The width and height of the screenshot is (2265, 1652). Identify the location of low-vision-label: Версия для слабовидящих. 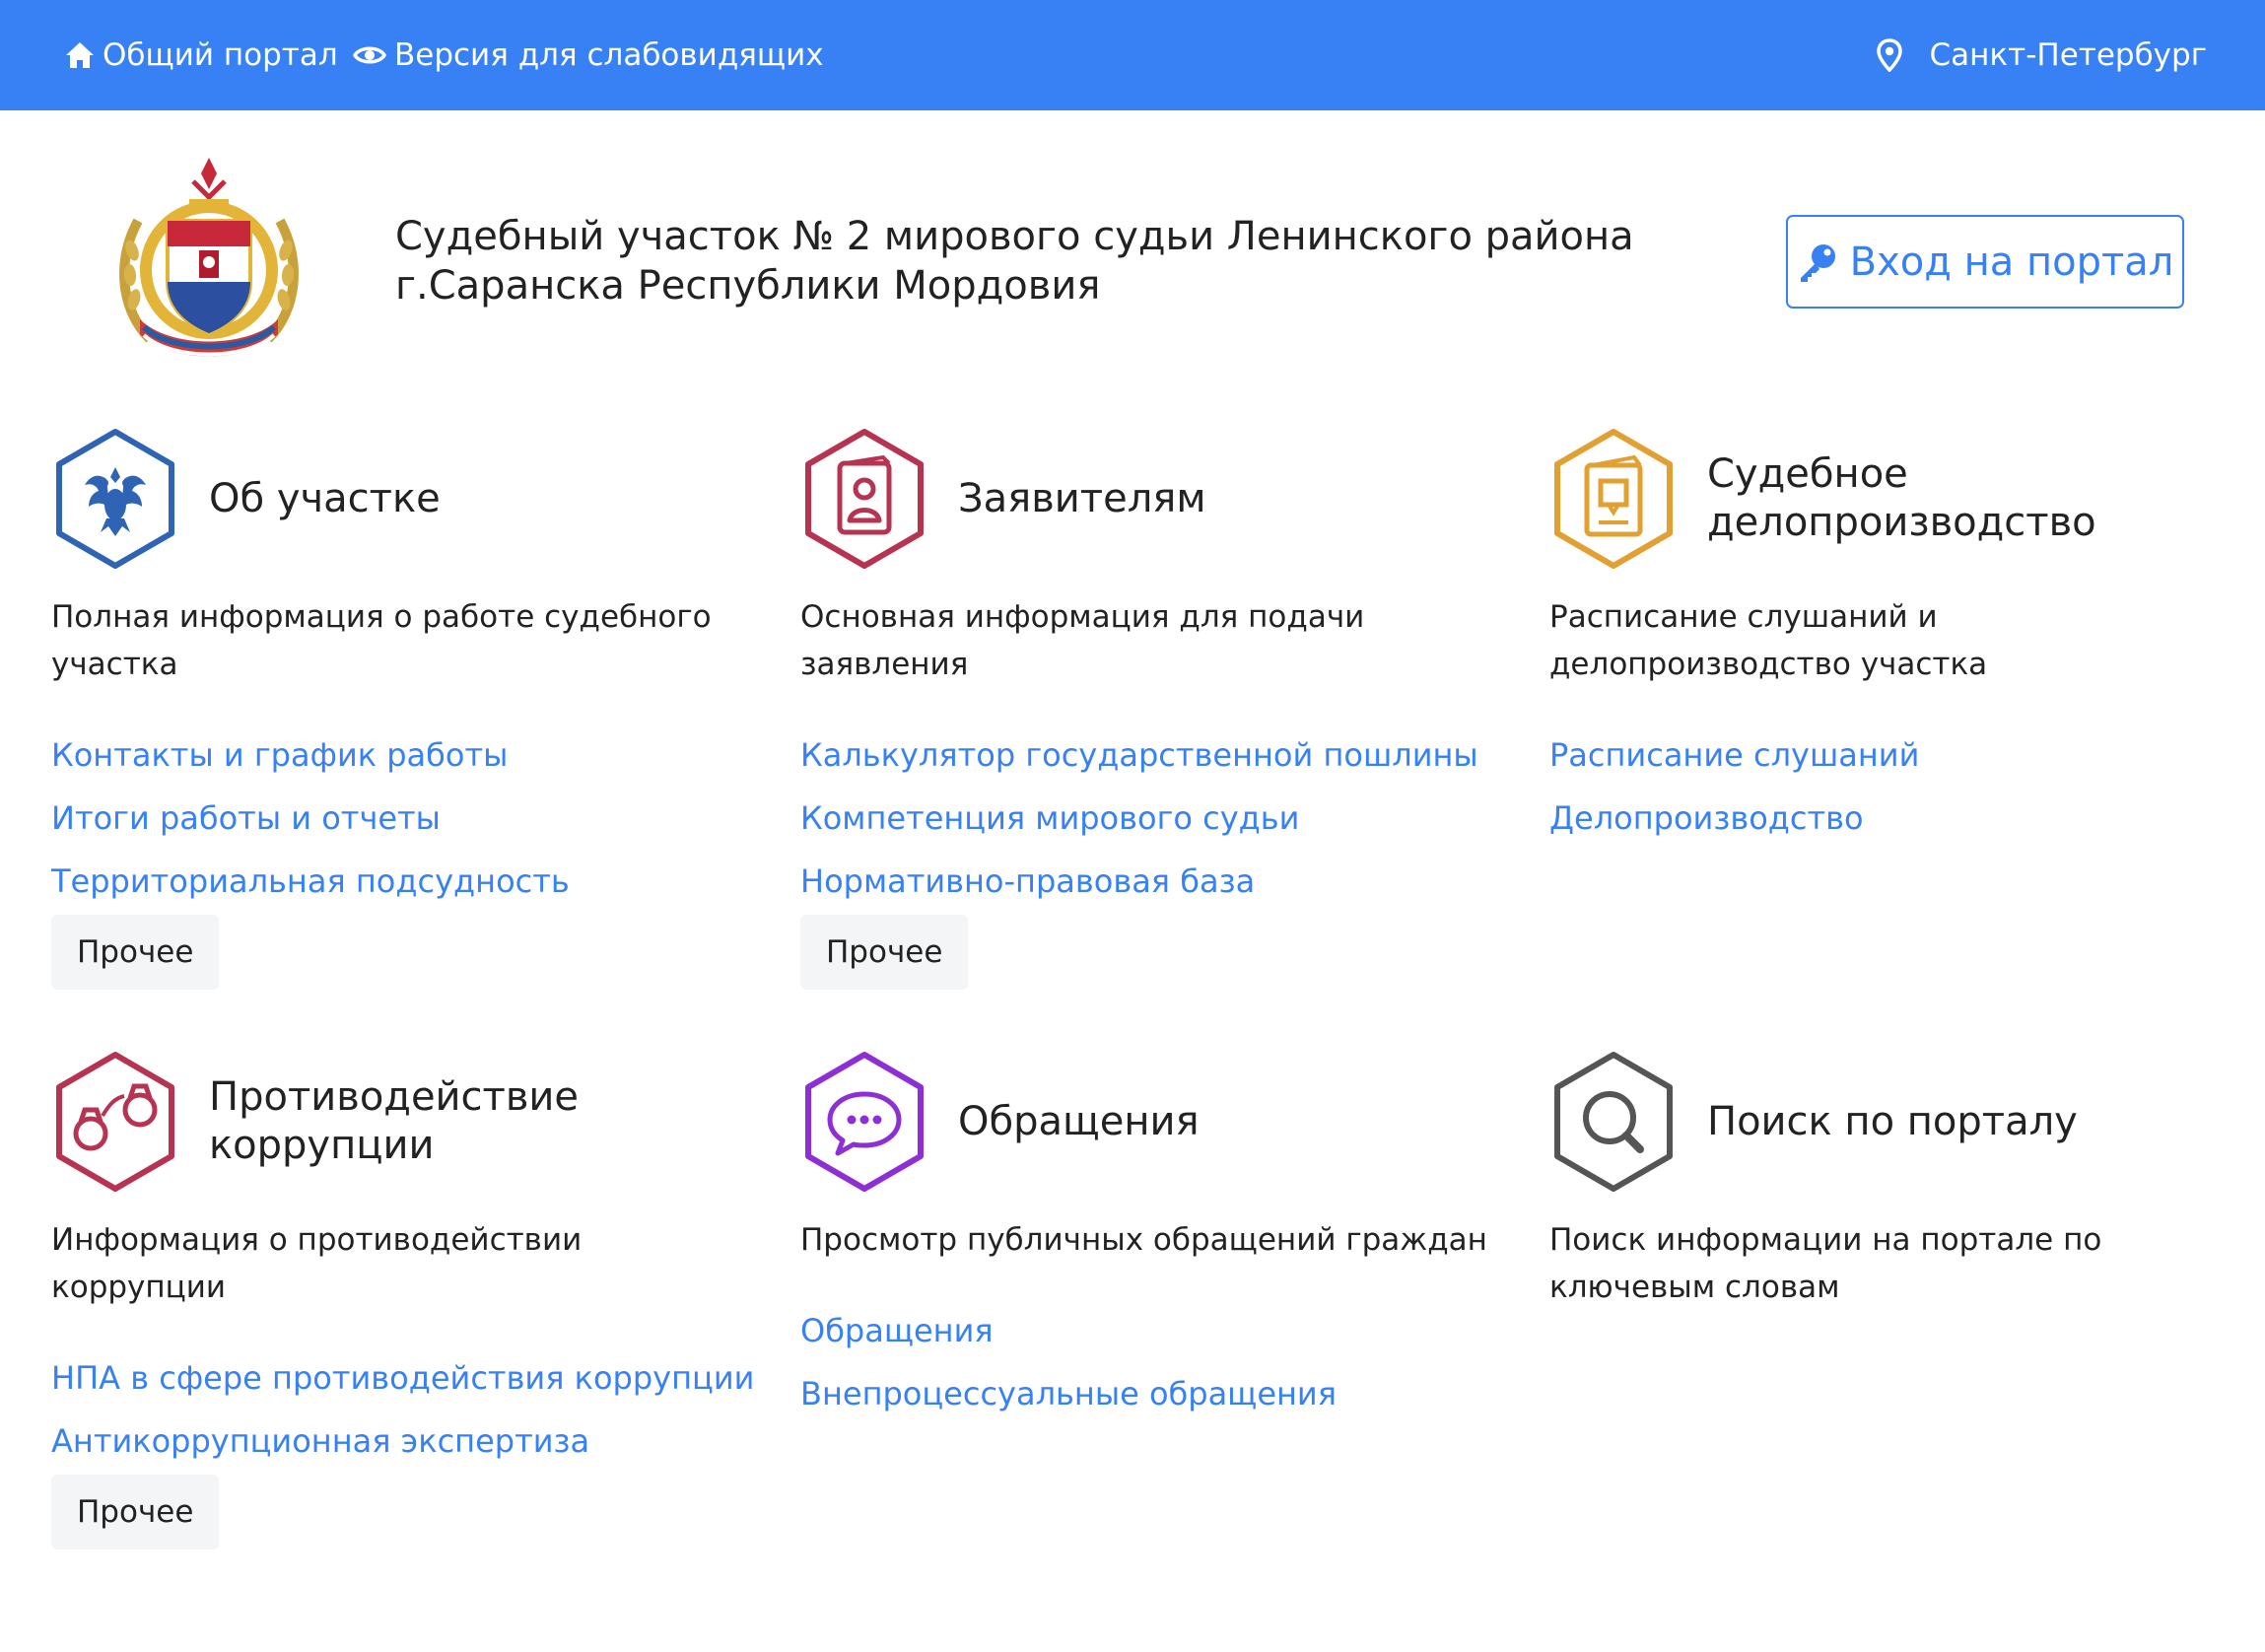
(609, 55).